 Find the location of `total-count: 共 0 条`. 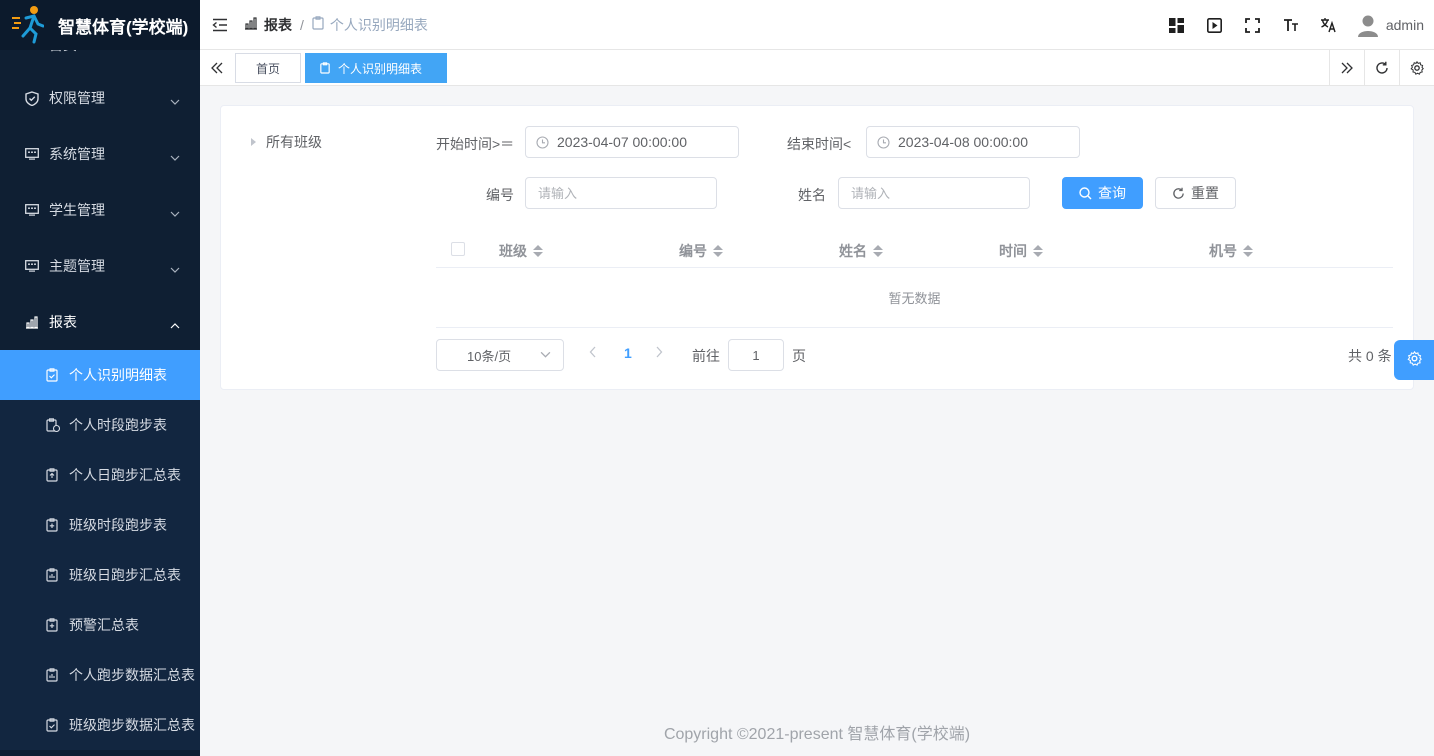

total-count: 共 0 条 is located at coordinates (1370, 356).